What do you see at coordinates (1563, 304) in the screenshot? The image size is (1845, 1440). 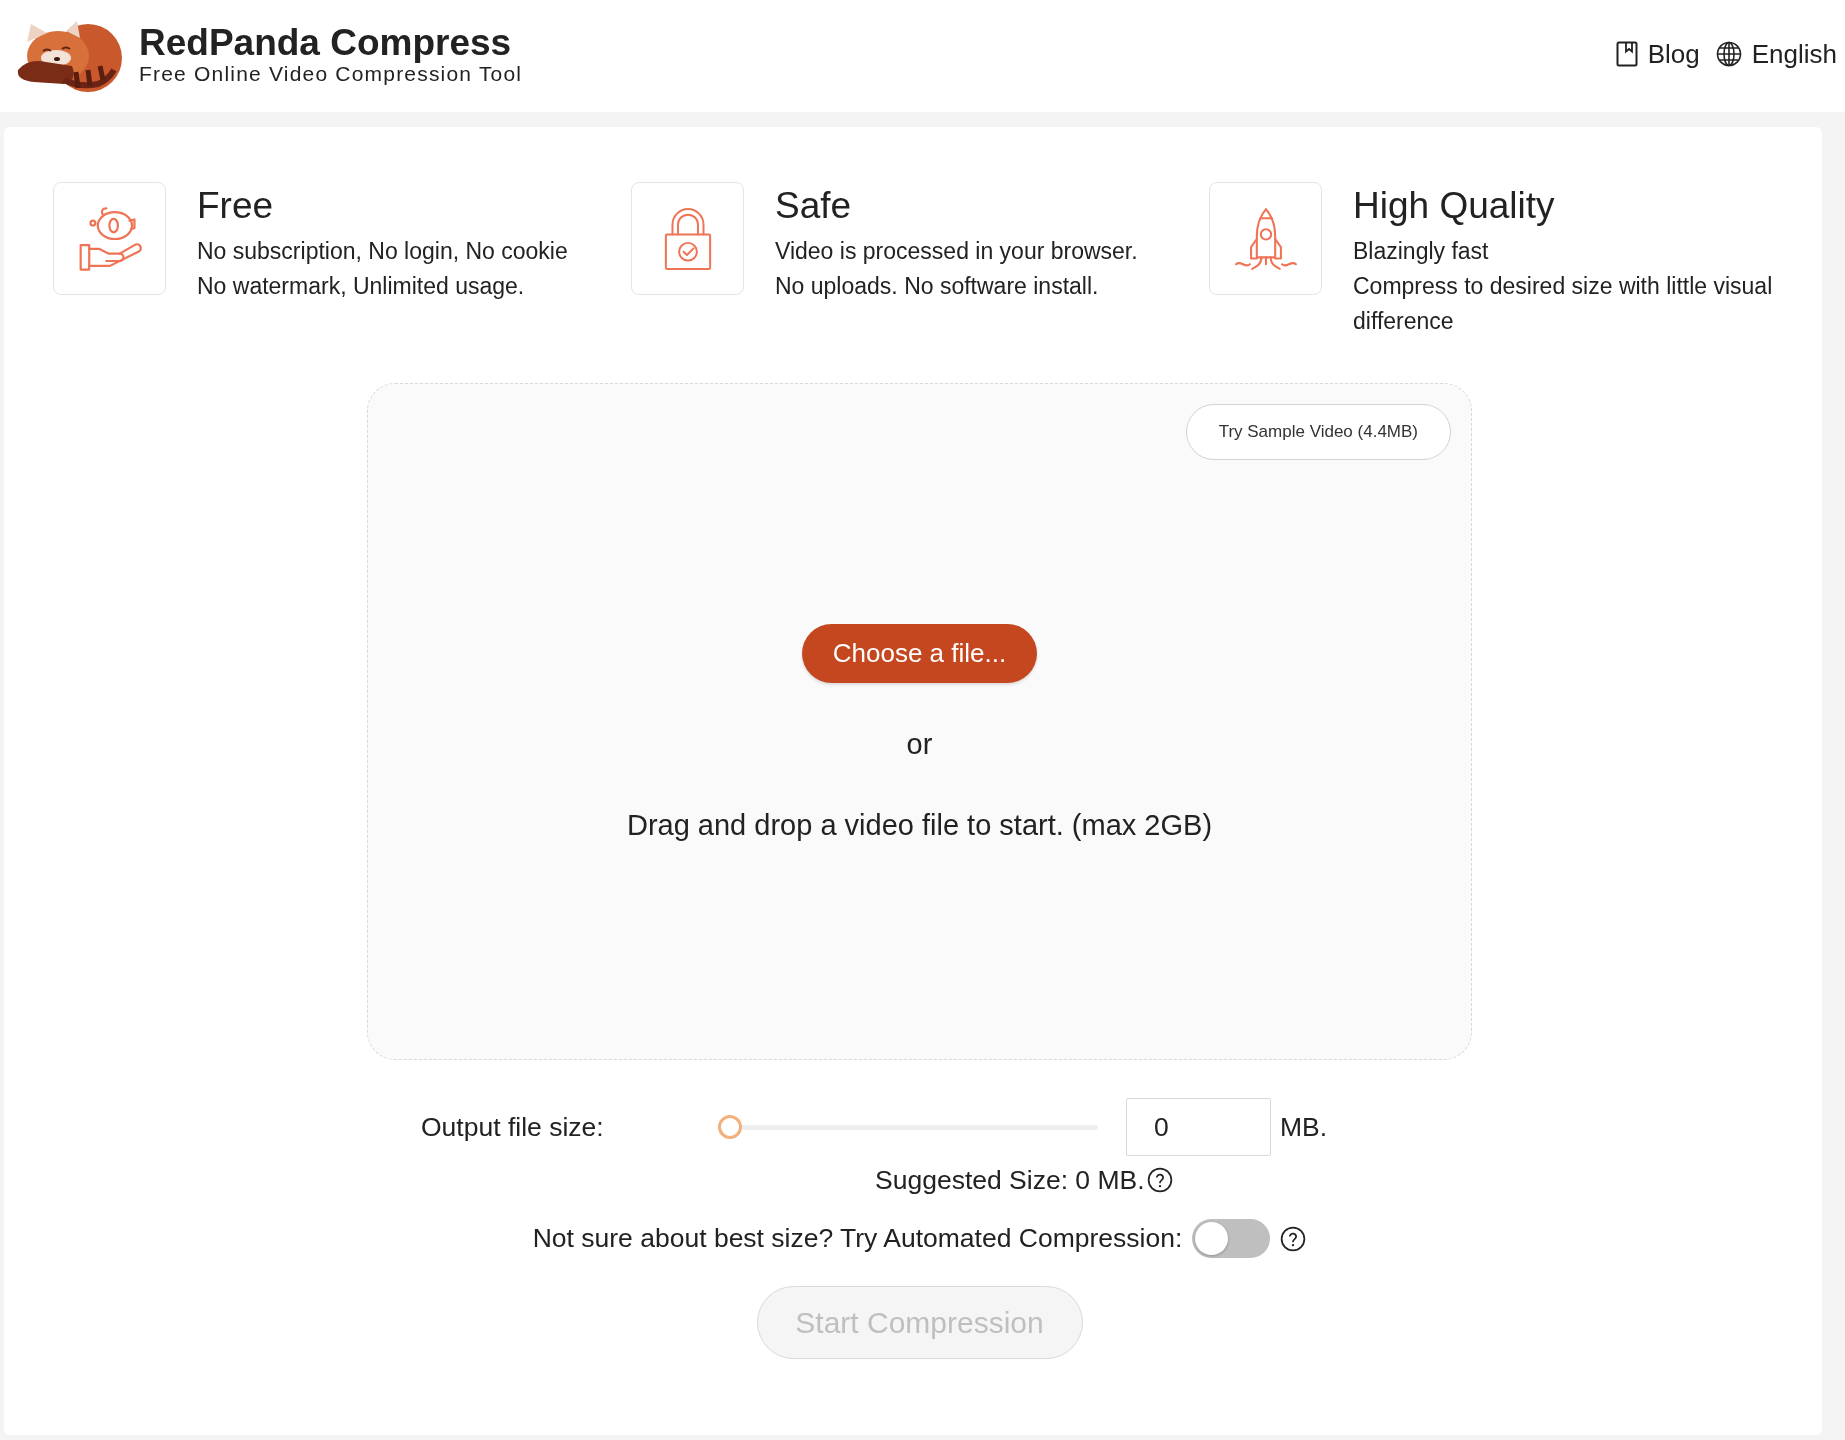 I see `feature-description: Compress to desired size with little visual difference` at bounding box center [1563, 304].